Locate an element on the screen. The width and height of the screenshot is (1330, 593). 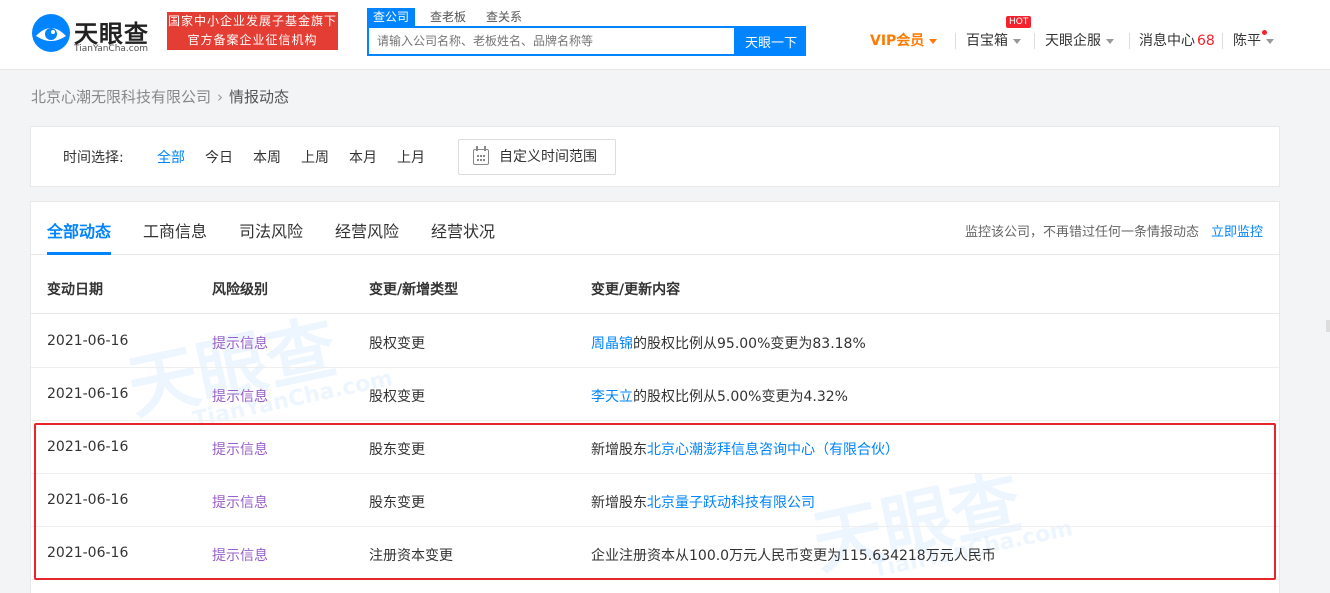
slogan-line-1: 国家中小企业发展子基金旗下 is located at coordinates (252, 21).